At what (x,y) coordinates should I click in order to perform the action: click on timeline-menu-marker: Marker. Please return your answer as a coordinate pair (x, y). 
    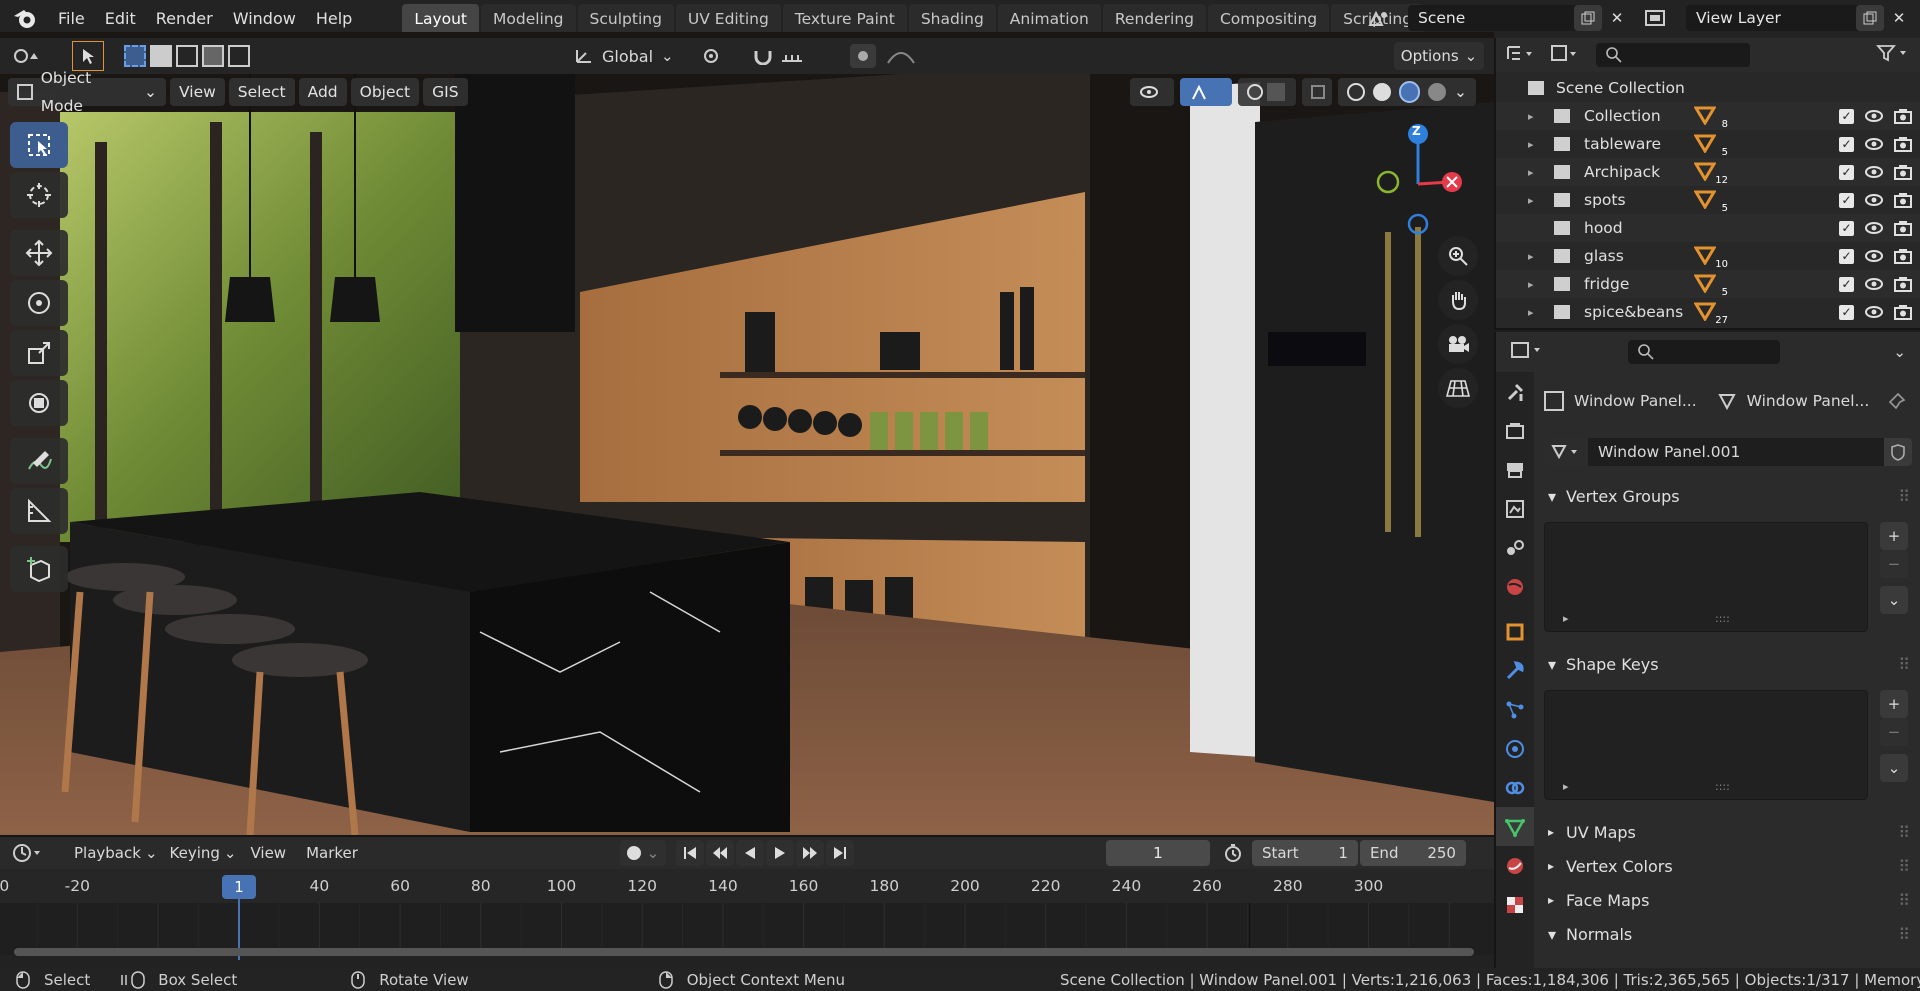
    Looking at the image, I should click on (332, 853).